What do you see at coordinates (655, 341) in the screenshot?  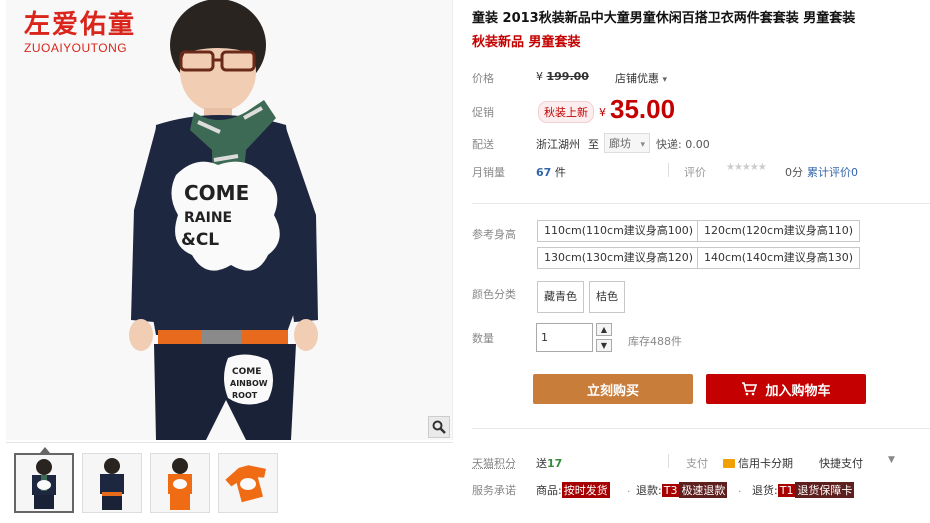 I see `stock-count: 库存488件` at bounding box center [655, 341].